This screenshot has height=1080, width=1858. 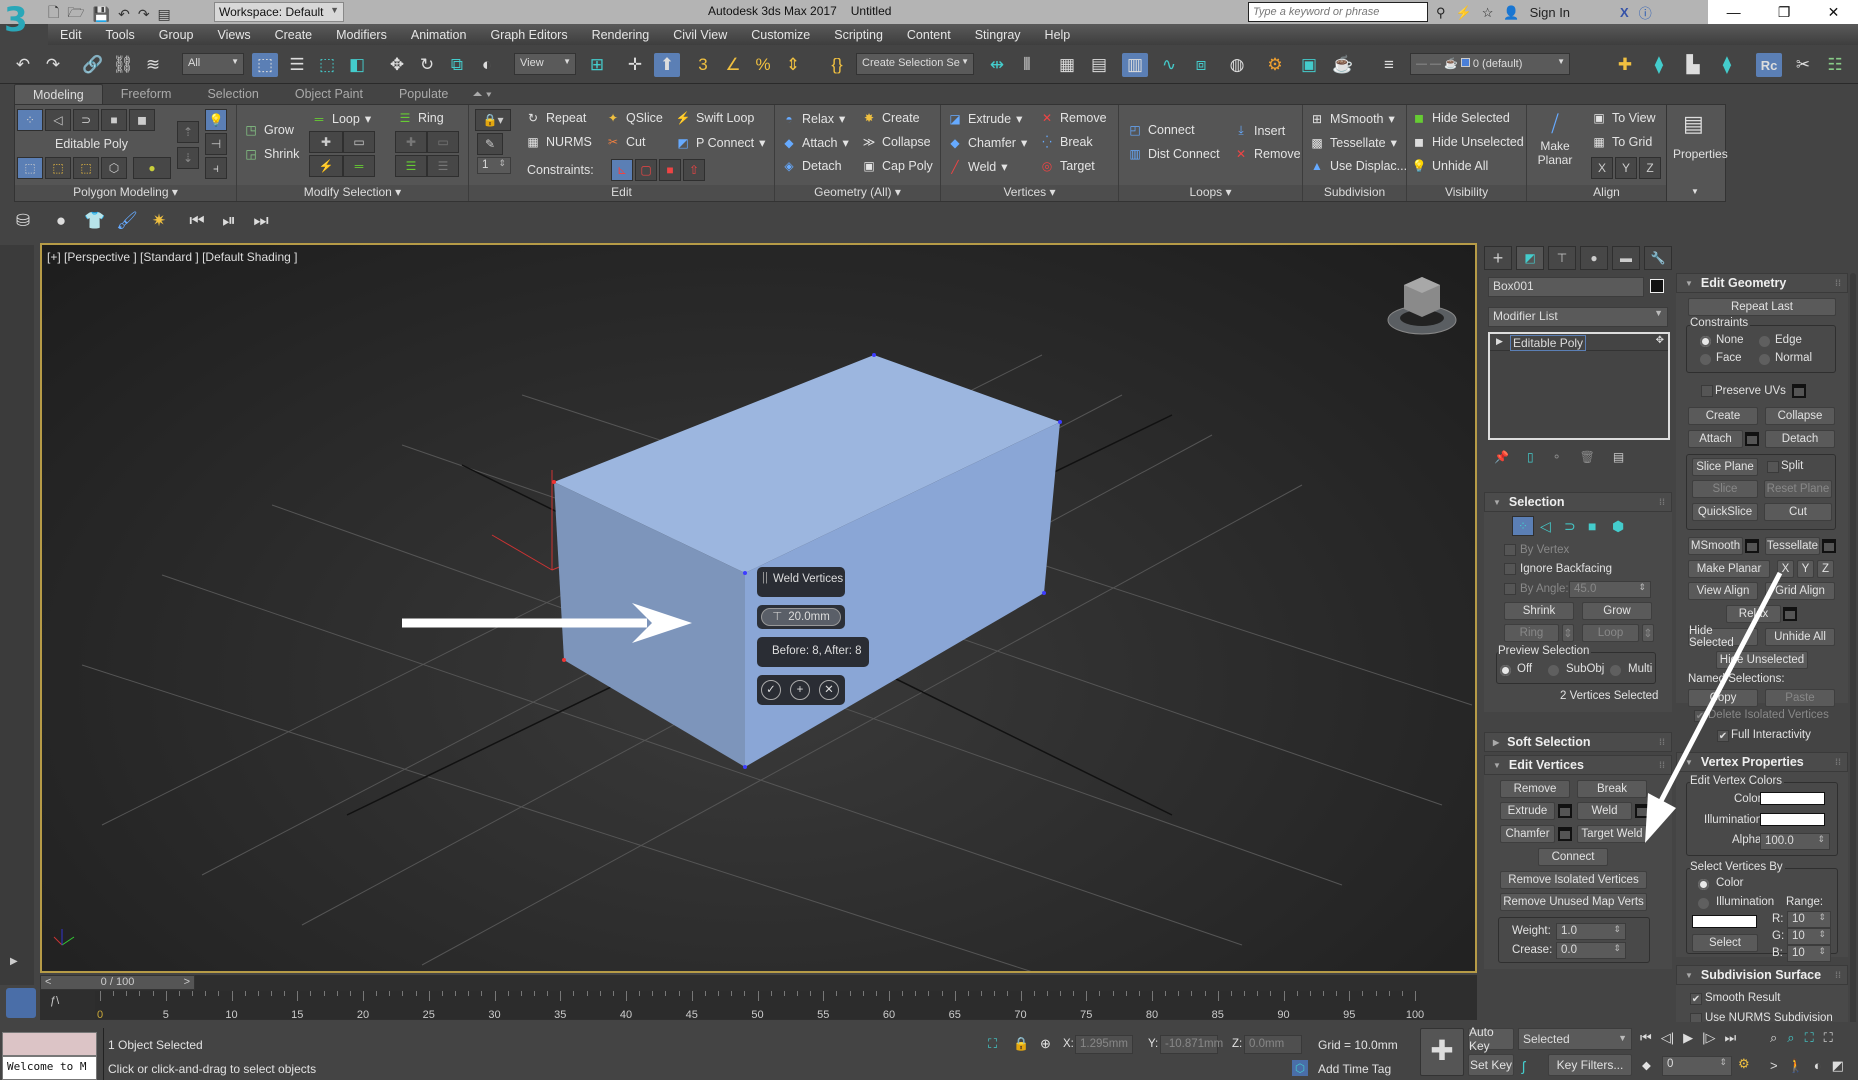 I want to click on tweak-uvs-icon: ✎, so click(x=490, y=144).